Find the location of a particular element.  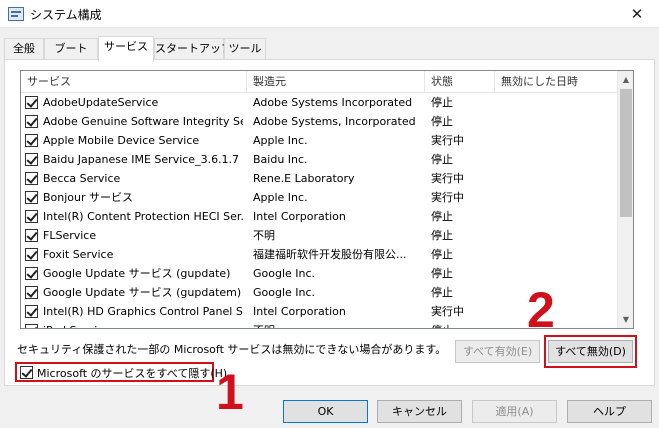

tab-tools: ツール is located at coordinates (245, 49).